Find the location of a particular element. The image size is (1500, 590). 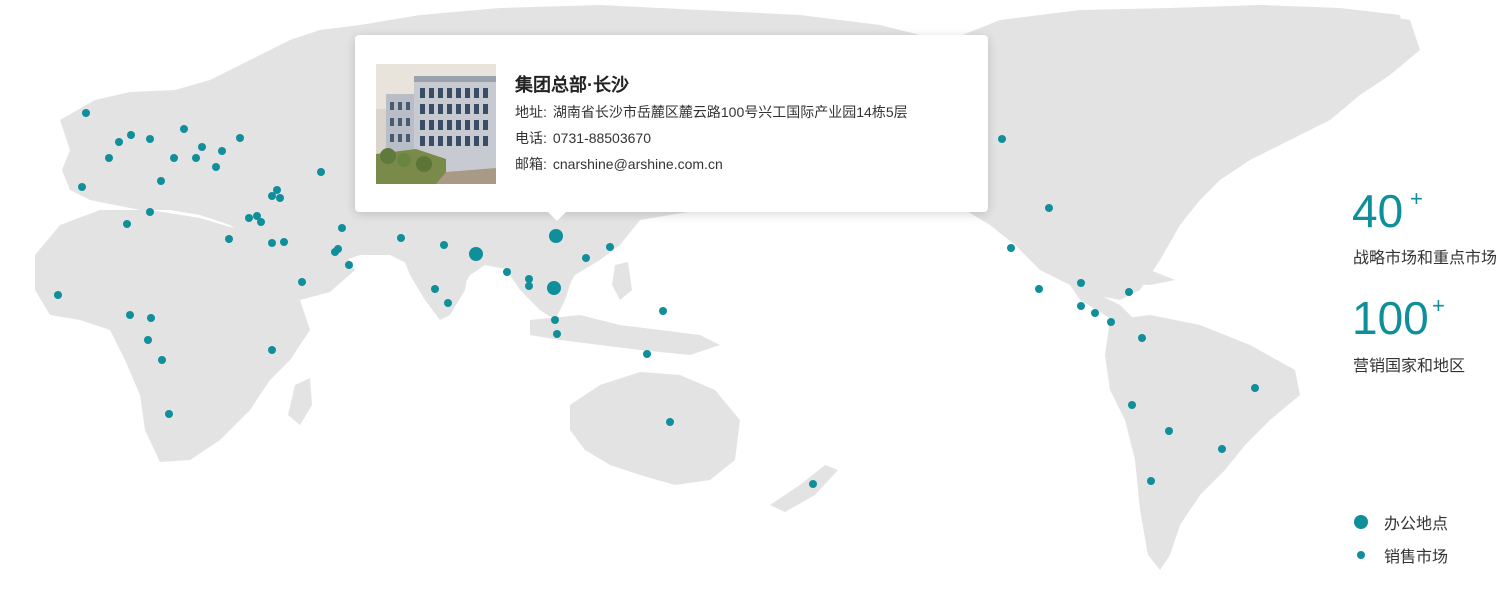

address-value: 湖南省长沙市岳麓区麓云路100号兴工国际产业园14栋5层 is located at coordinates (730, 112).